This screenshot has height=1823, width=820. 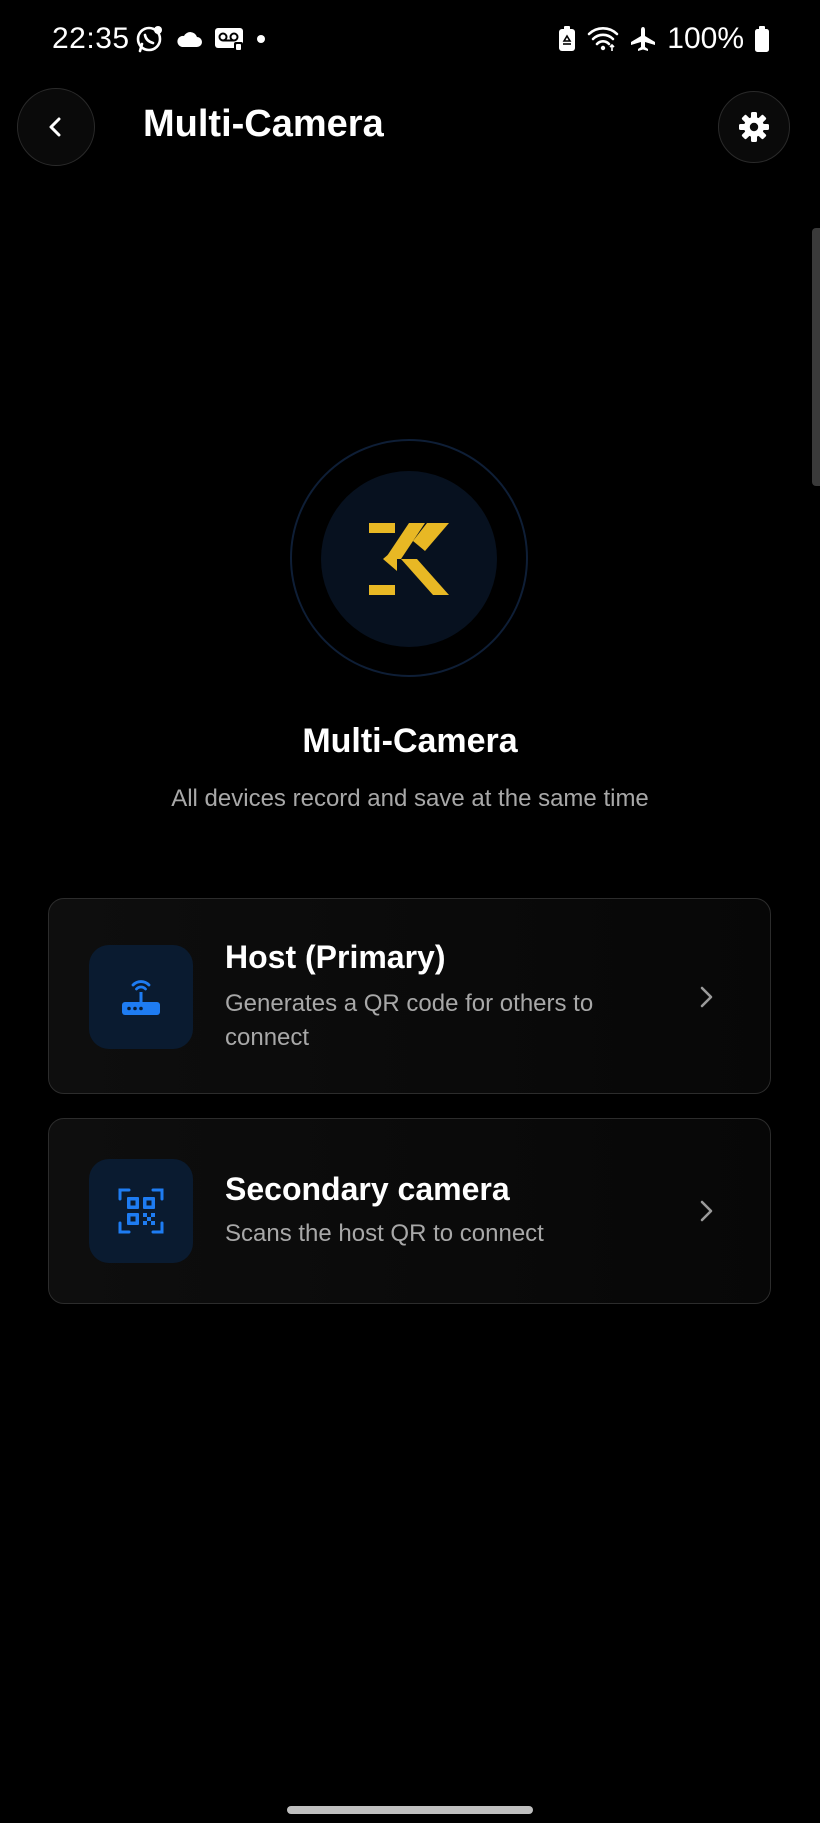 I want to click on gear-icon, so click(x=754, y=127).